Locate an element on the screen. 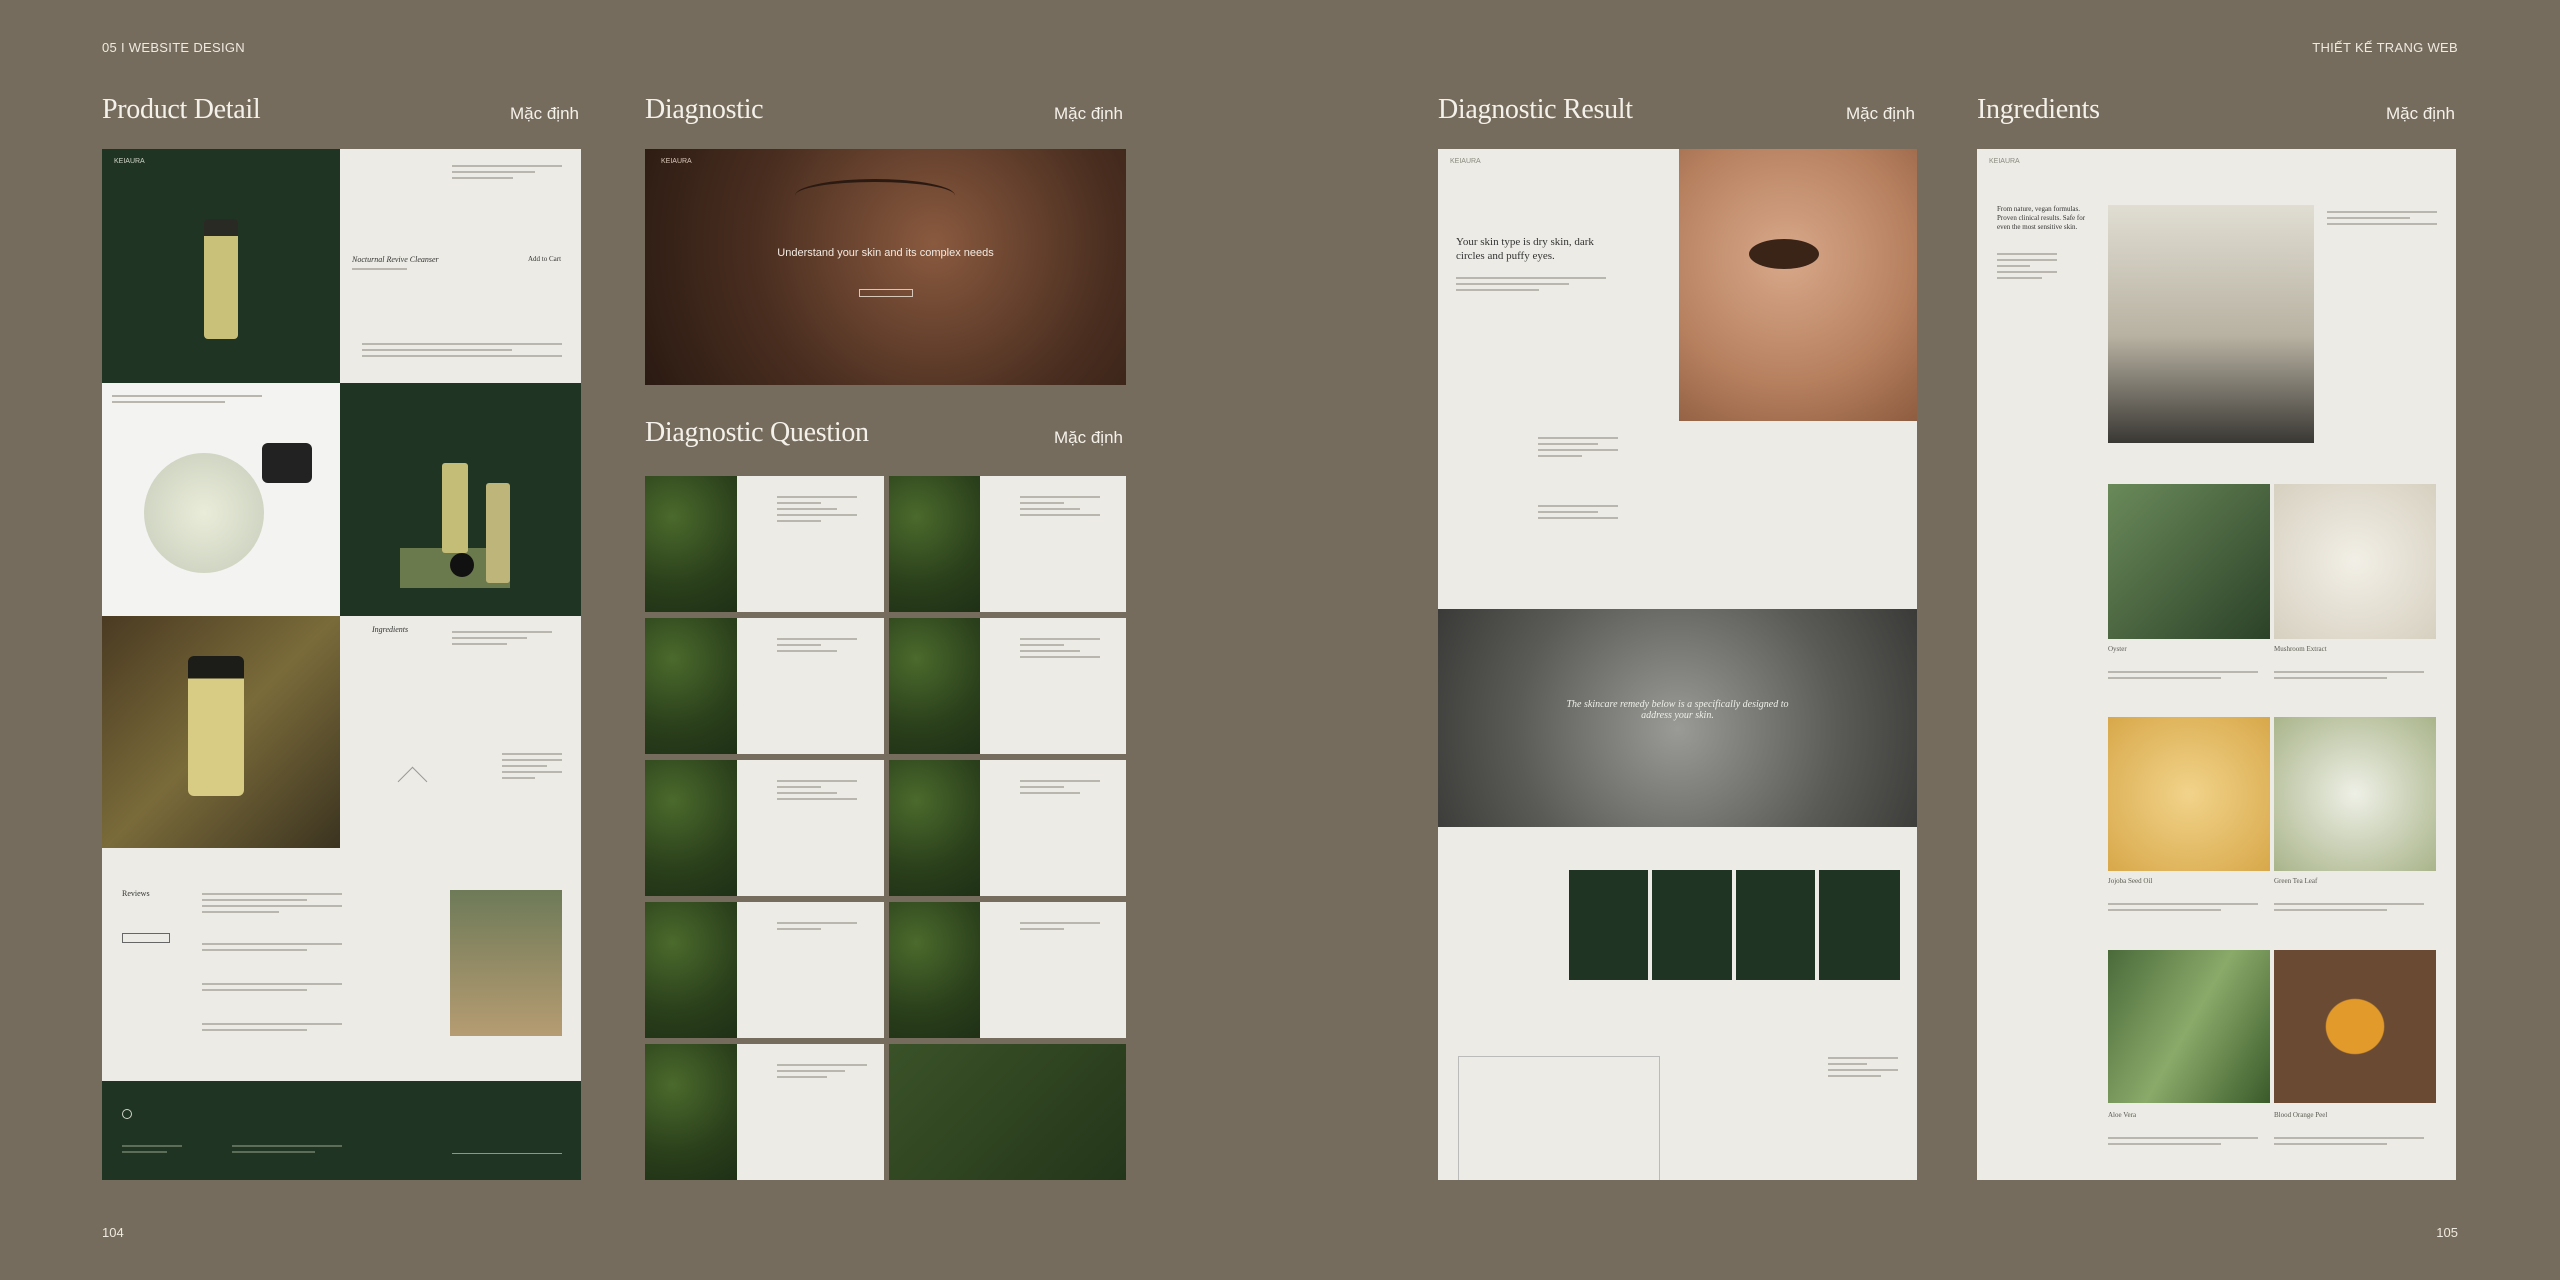  diagnostic-result-mode: Mặc định is located at coordinates (1880, 113).